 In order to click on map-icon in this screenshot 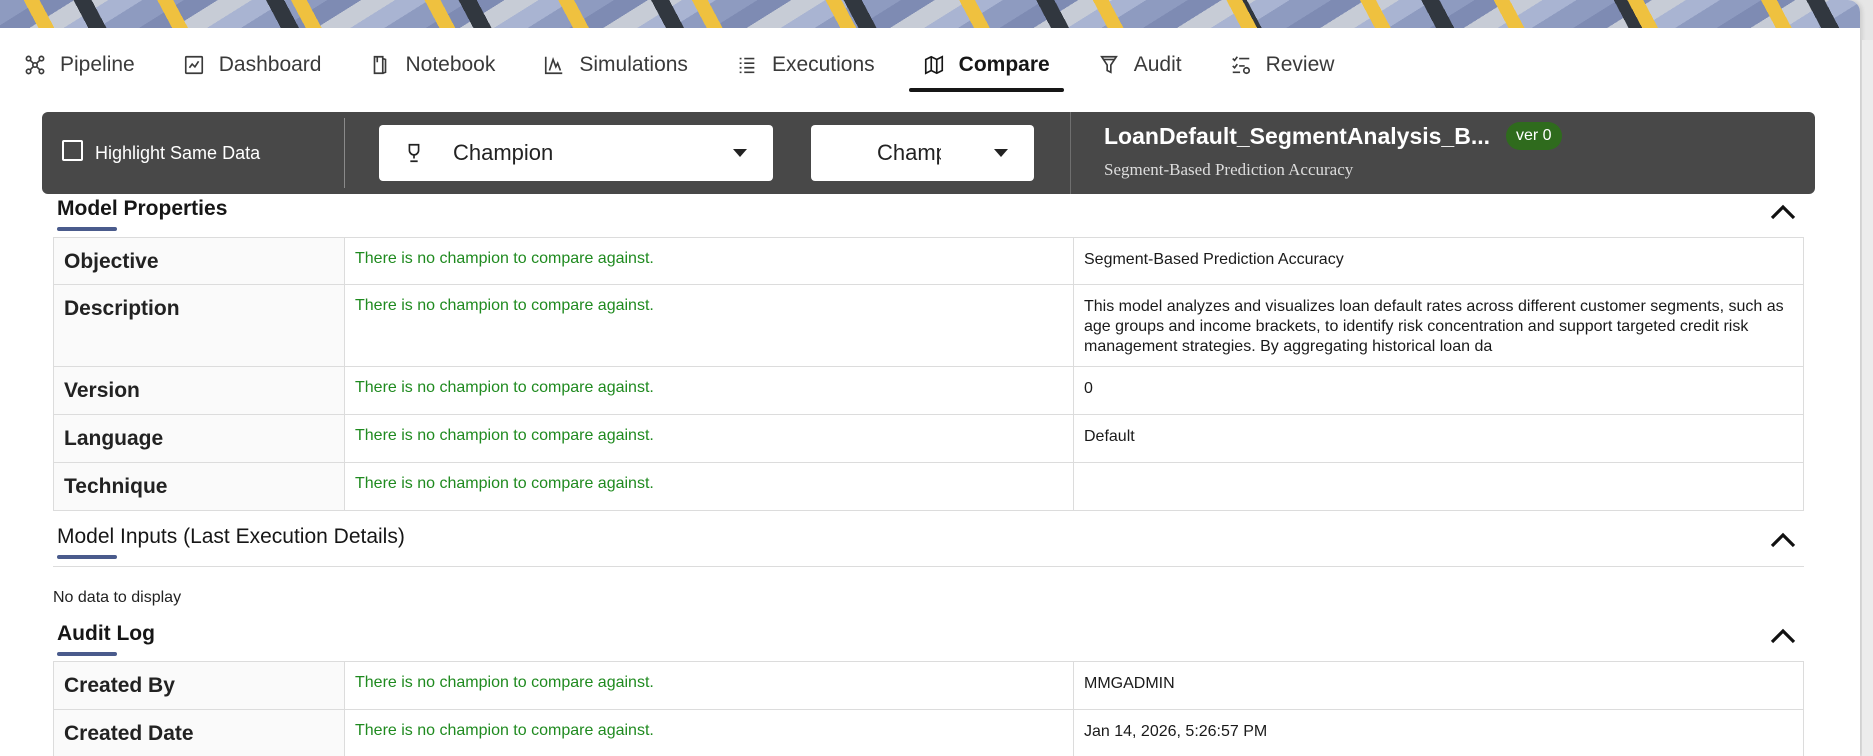, I will do `click(934, 65)`.